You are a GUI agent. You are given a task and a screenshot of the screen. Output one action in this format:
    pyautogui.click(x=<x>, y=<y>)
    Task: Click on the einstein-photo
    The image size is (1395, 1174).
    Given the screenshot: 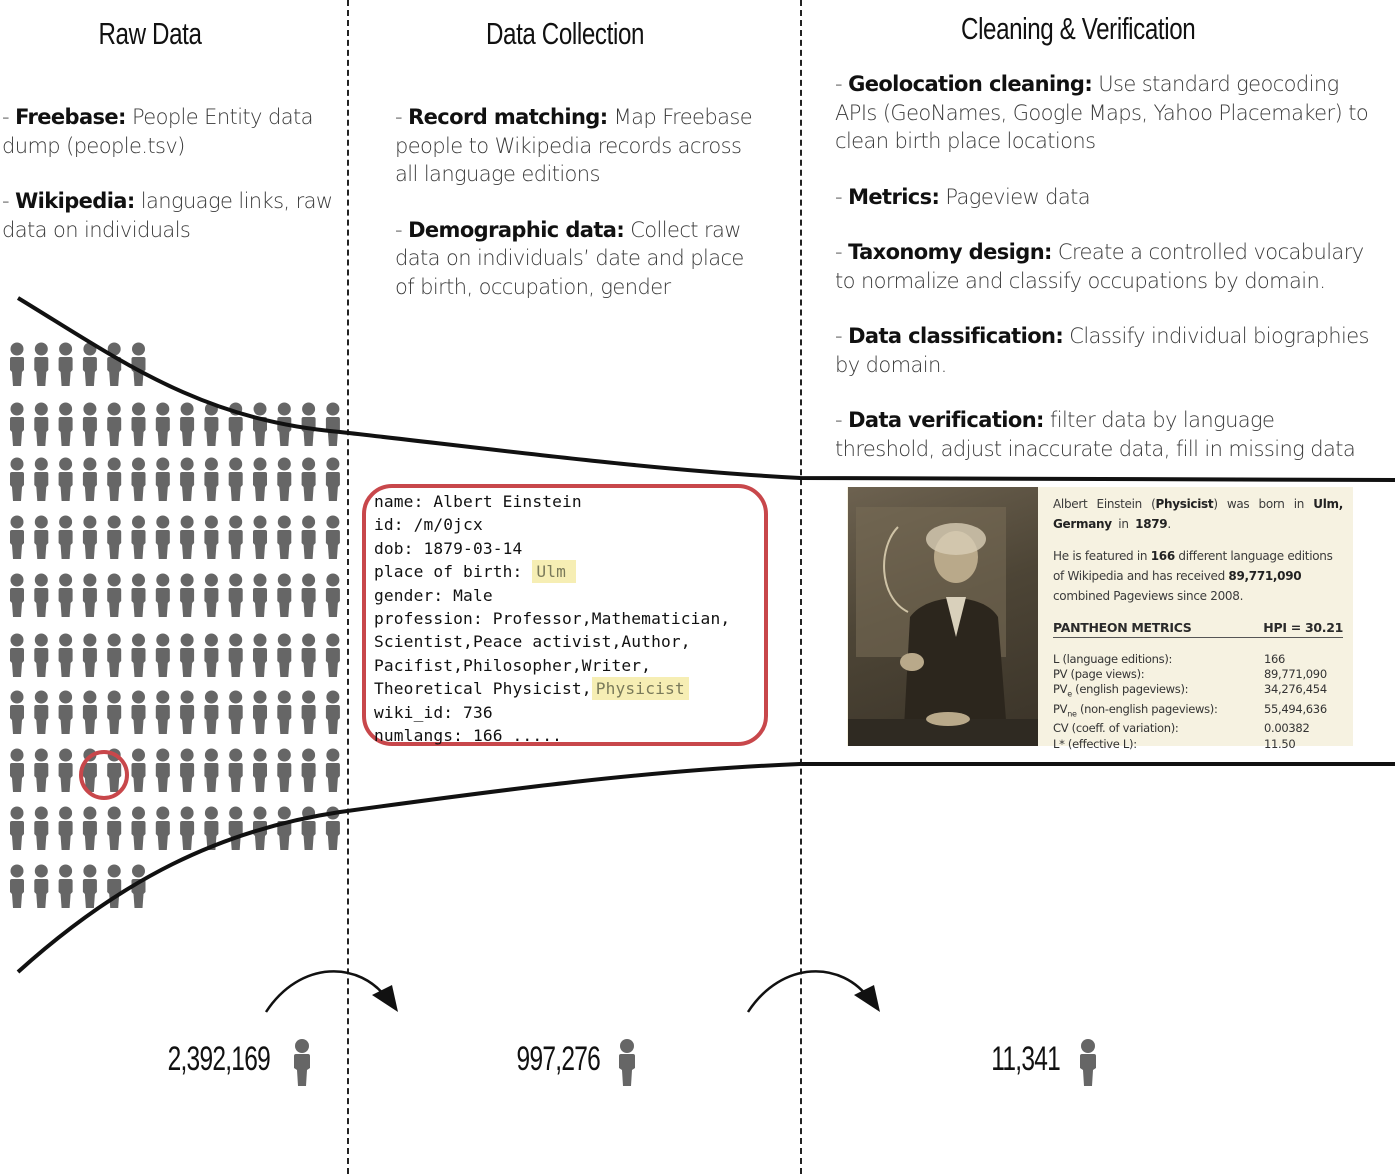 What is the action you would take?
    pyautogui.click(x=943, y=616)
    